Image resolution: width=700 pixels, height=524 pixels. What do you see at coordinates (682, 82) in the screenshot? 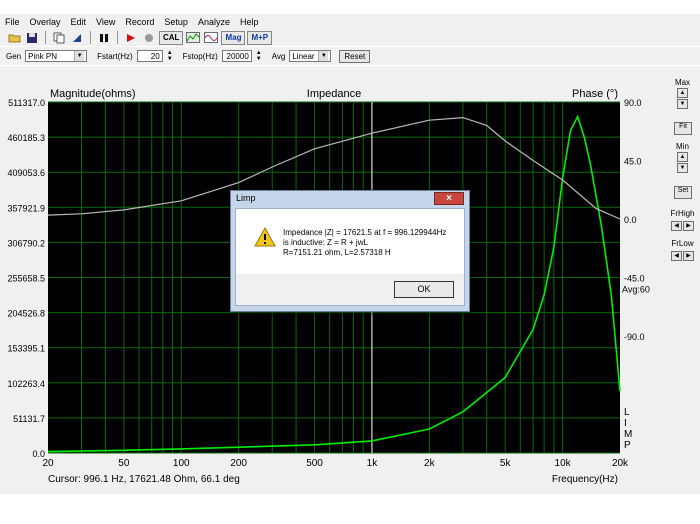
I see `max-label: Max` at bounding box center [682, 82].